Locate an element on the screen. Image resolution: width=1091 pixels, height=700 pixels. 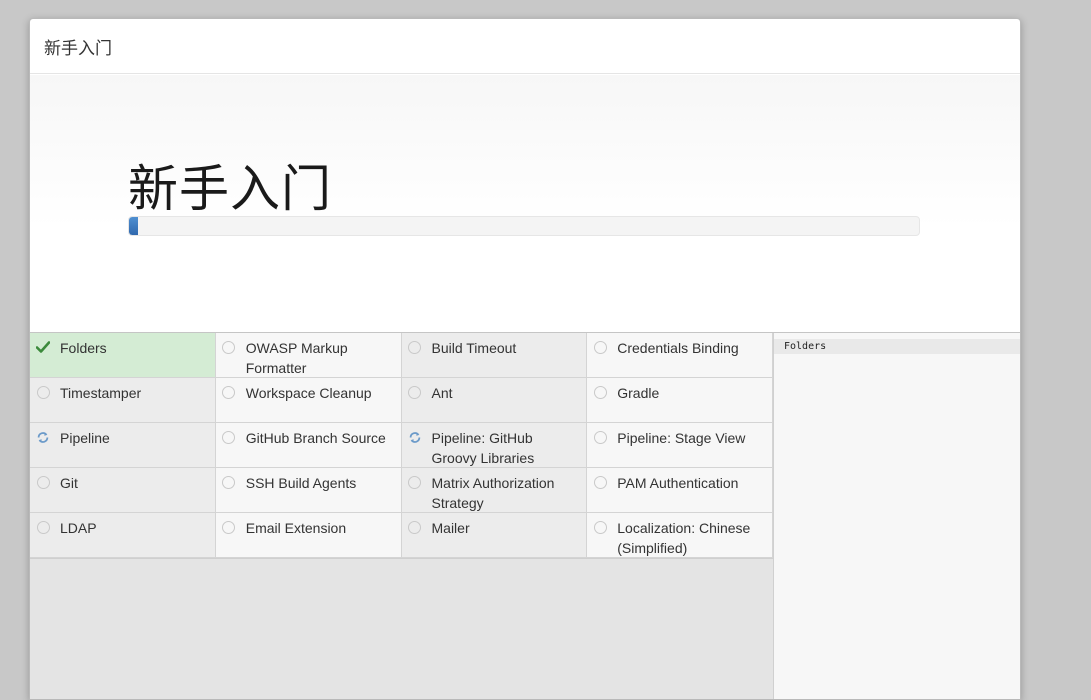
plugin-item: Email Extension is located at coordinates (308, 535).